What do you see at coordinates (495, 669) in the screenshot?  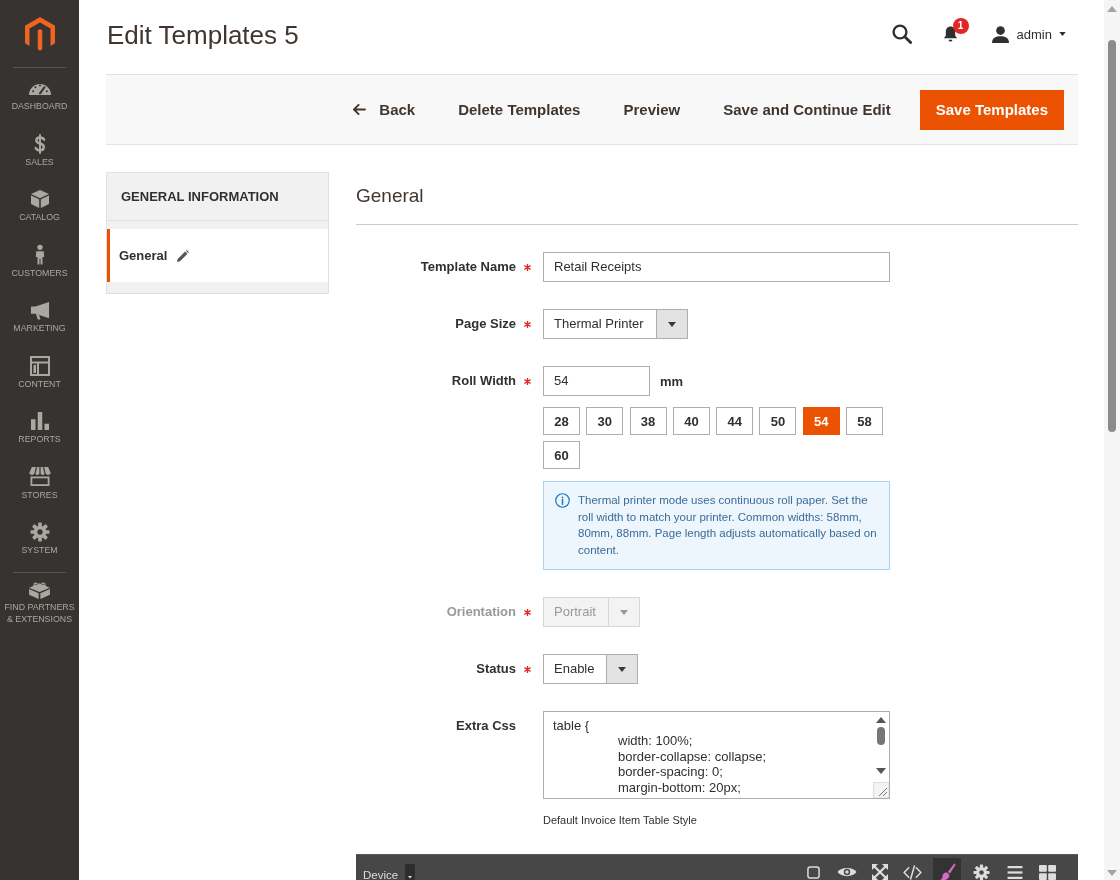 I see `field-label: Status` at bounding box center [495, 669].